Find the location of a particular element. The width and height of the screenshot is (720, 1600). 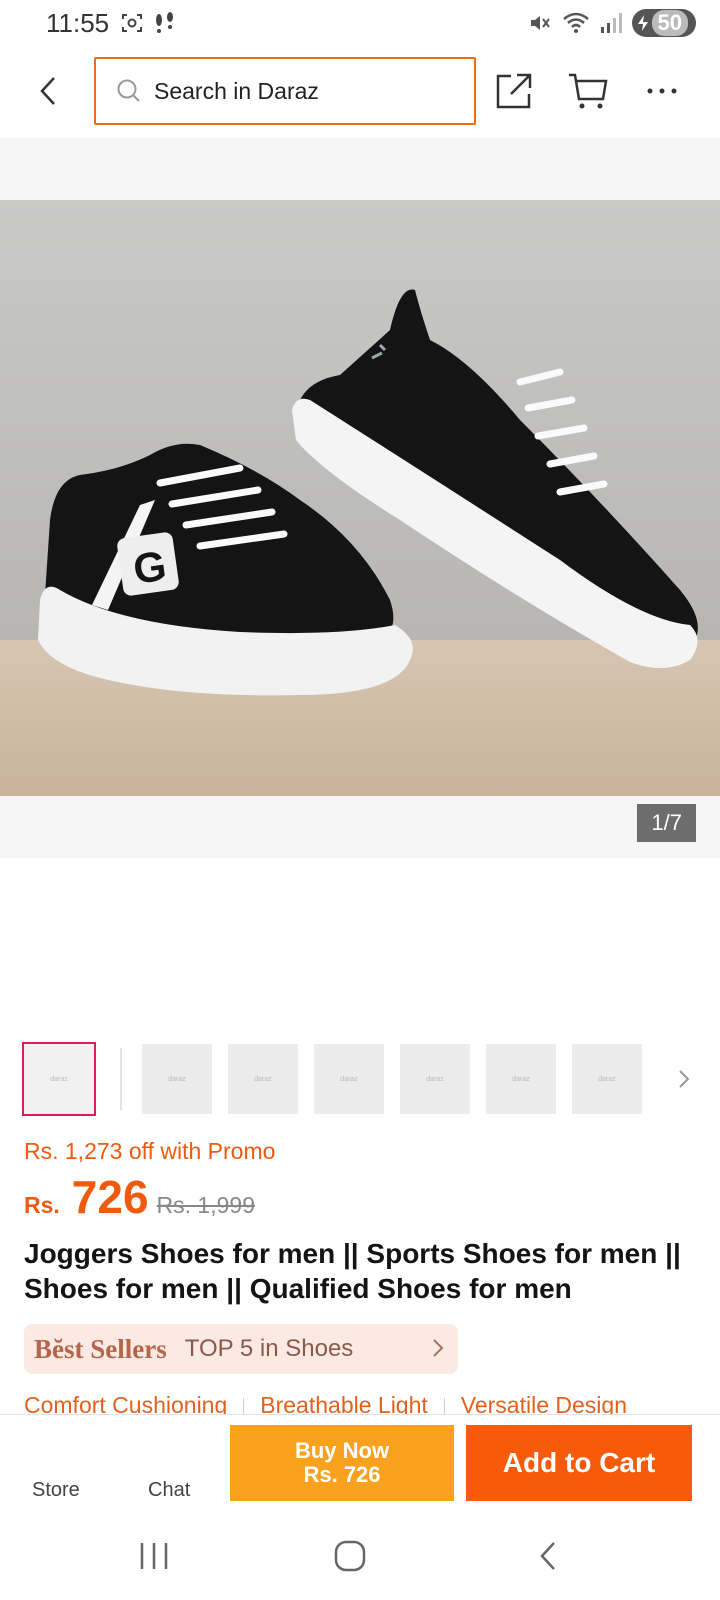

share-button is located at coordinates (514, 91).